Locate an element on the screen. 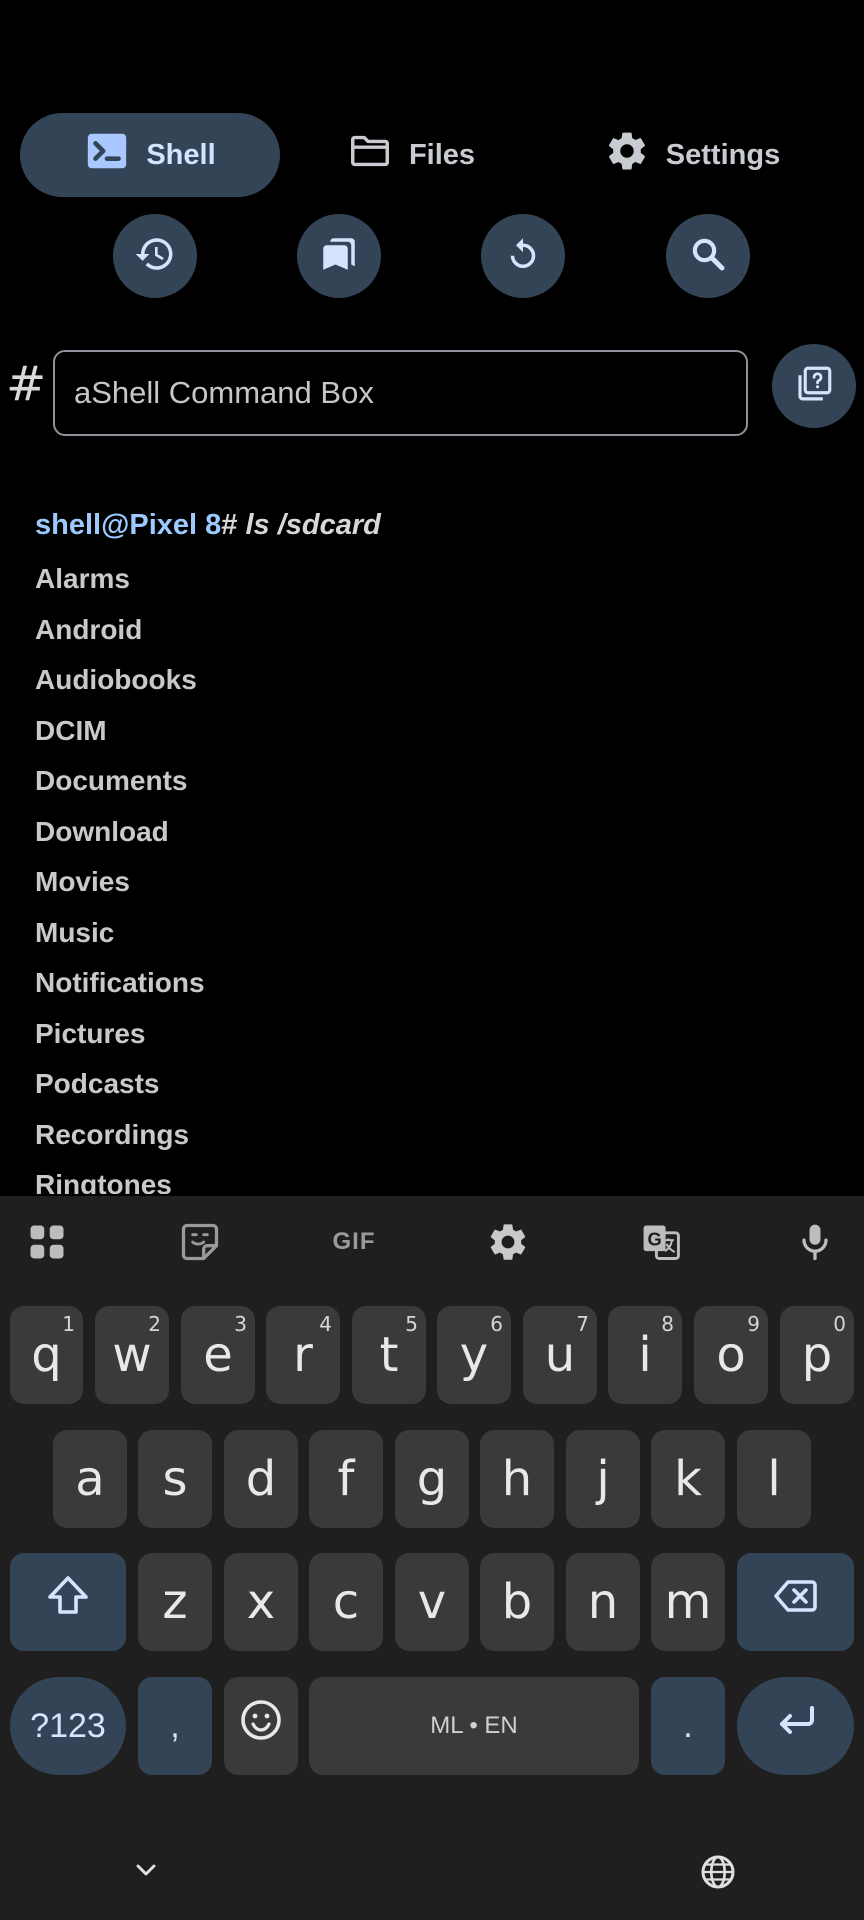 The image size is (864, 1920). tab-shell: Shell is located at coordinates (150, 155).